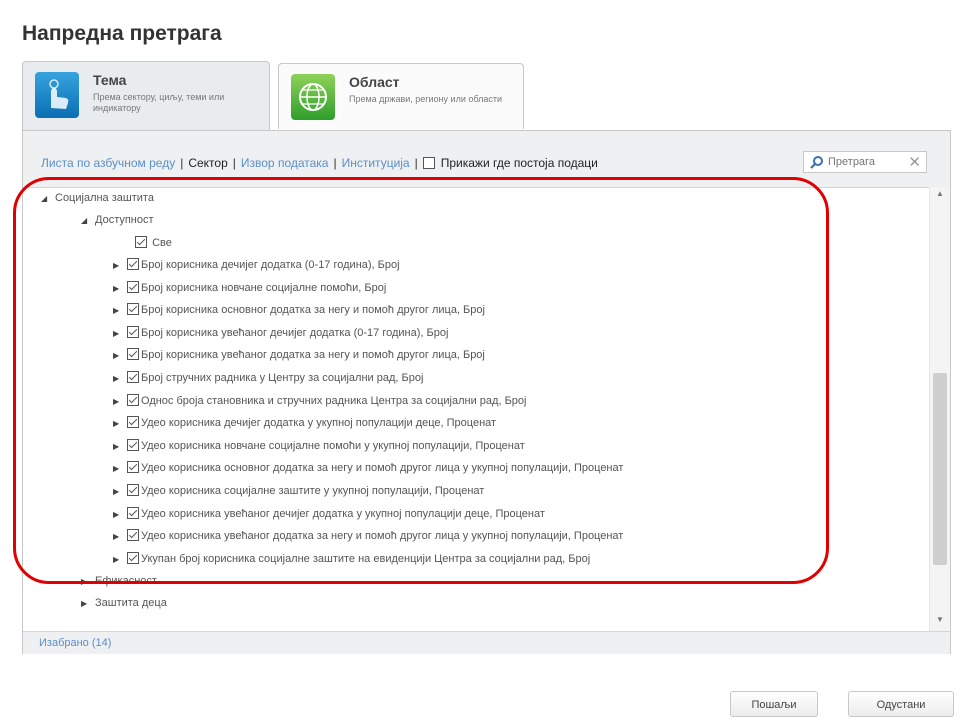  Describe the element at coordinates (124, 220) in the screenshot. I see `tree-node-label: Доступност` at that location.